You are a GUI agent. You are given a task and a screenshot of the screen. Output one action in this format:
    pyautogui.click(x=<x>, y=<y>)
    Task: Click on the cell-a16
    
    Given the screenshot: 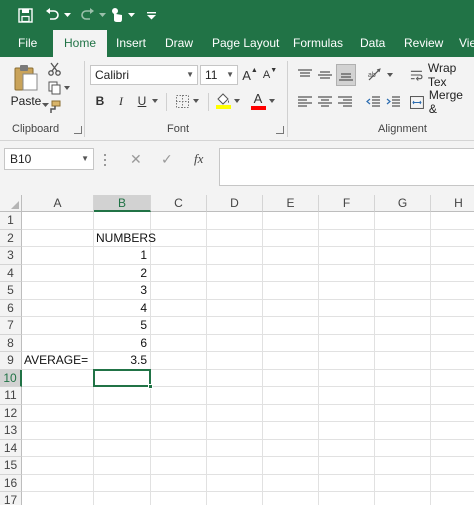 What is the action you would take?
    pyautogui.click(x=58, y=483)
    